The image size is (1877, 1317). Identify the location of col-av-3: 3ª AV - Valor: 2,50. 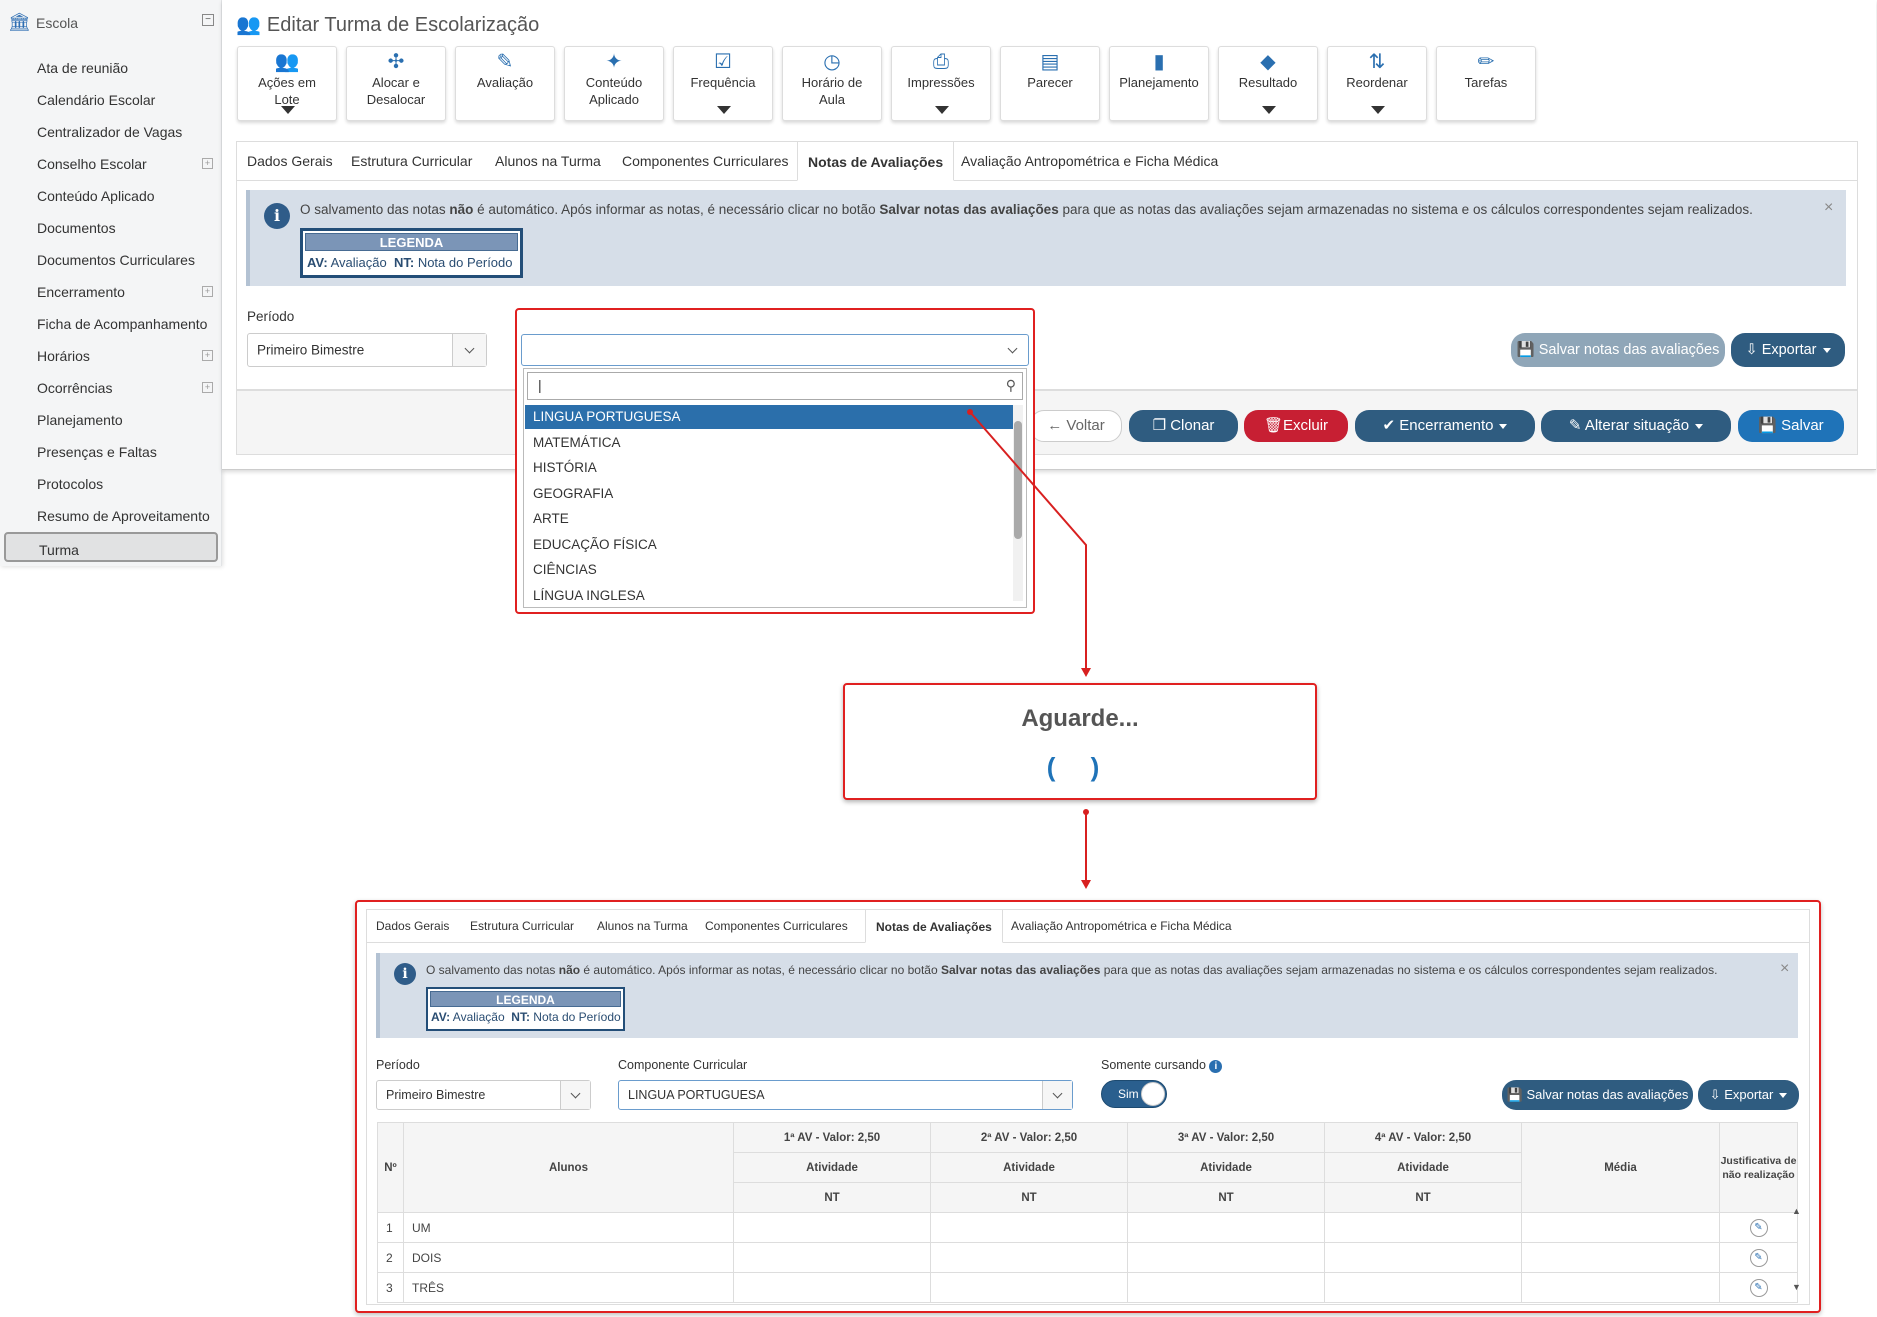
(1226, 1137).